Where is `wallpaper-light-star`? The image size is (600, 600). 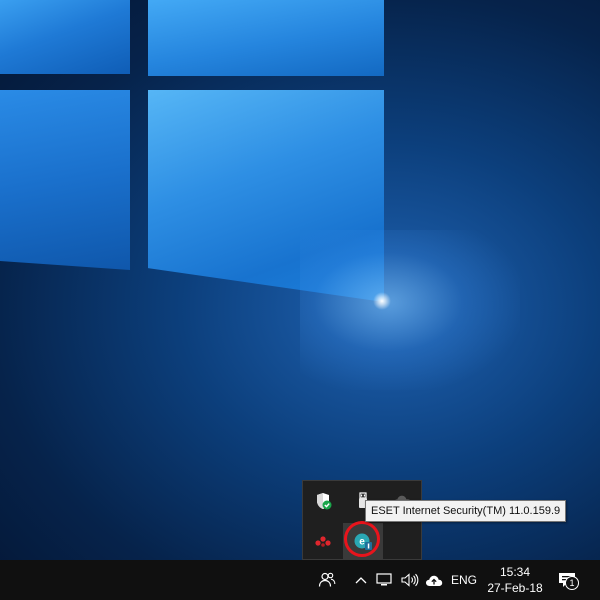
wallpaper-light-star is located at coordinates (382, 301).